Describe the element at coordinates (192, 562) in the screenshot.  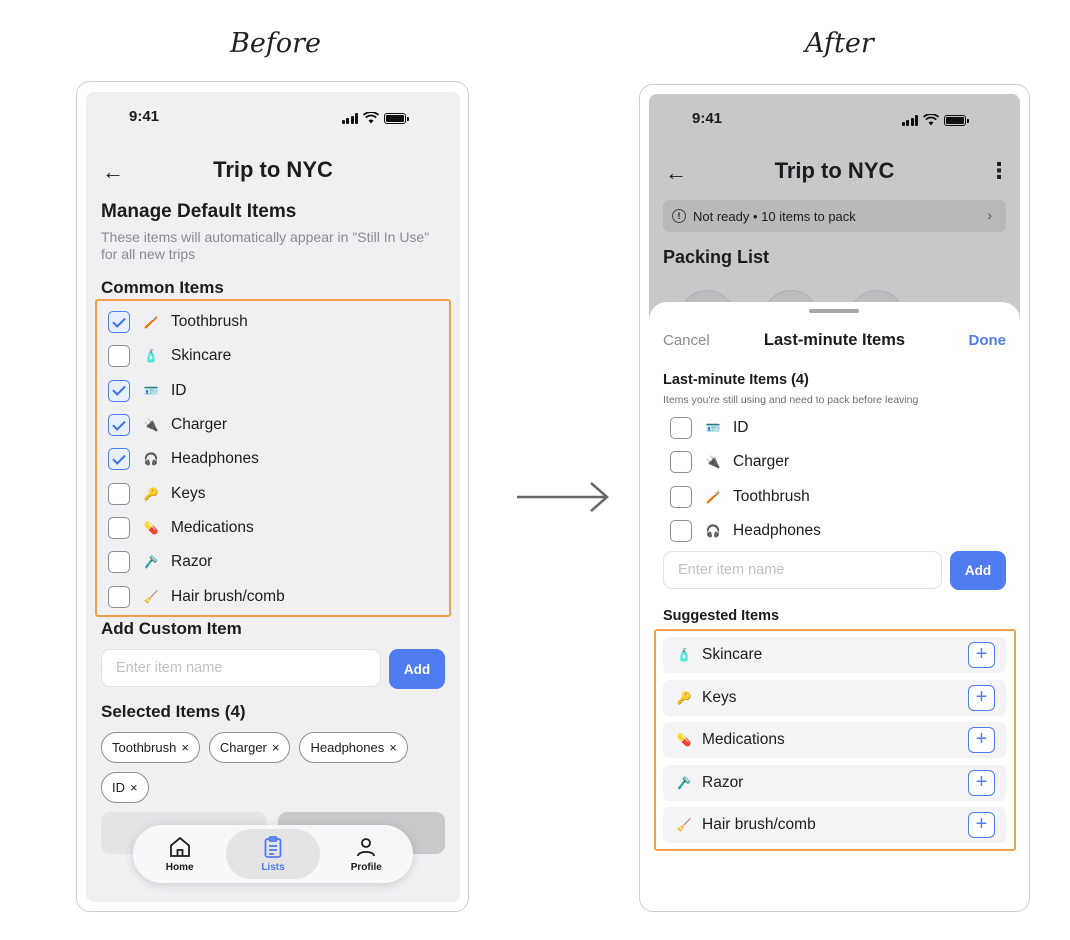
I see `item-label: Razor` at that location.